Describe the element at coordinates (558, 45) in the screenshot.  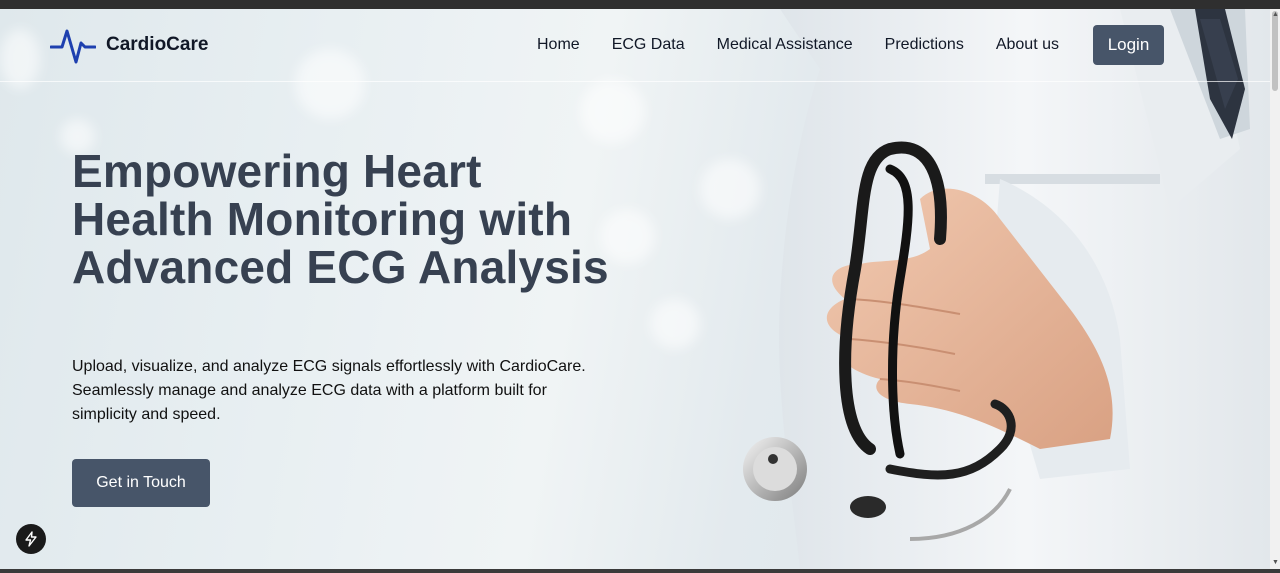
I see `nav-link-home: Home` at that location.